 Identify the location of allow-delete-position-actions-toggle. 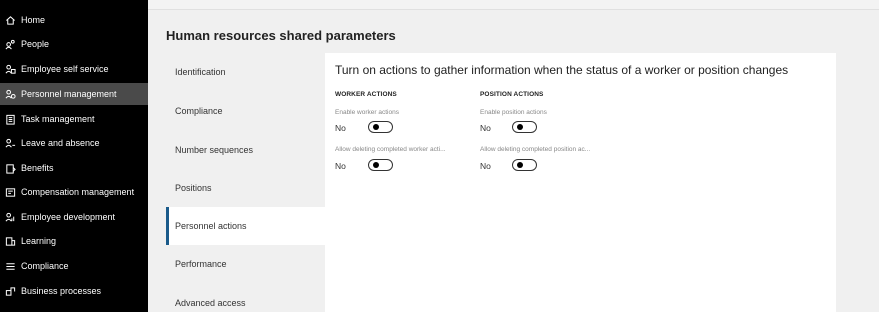
(524, 165).